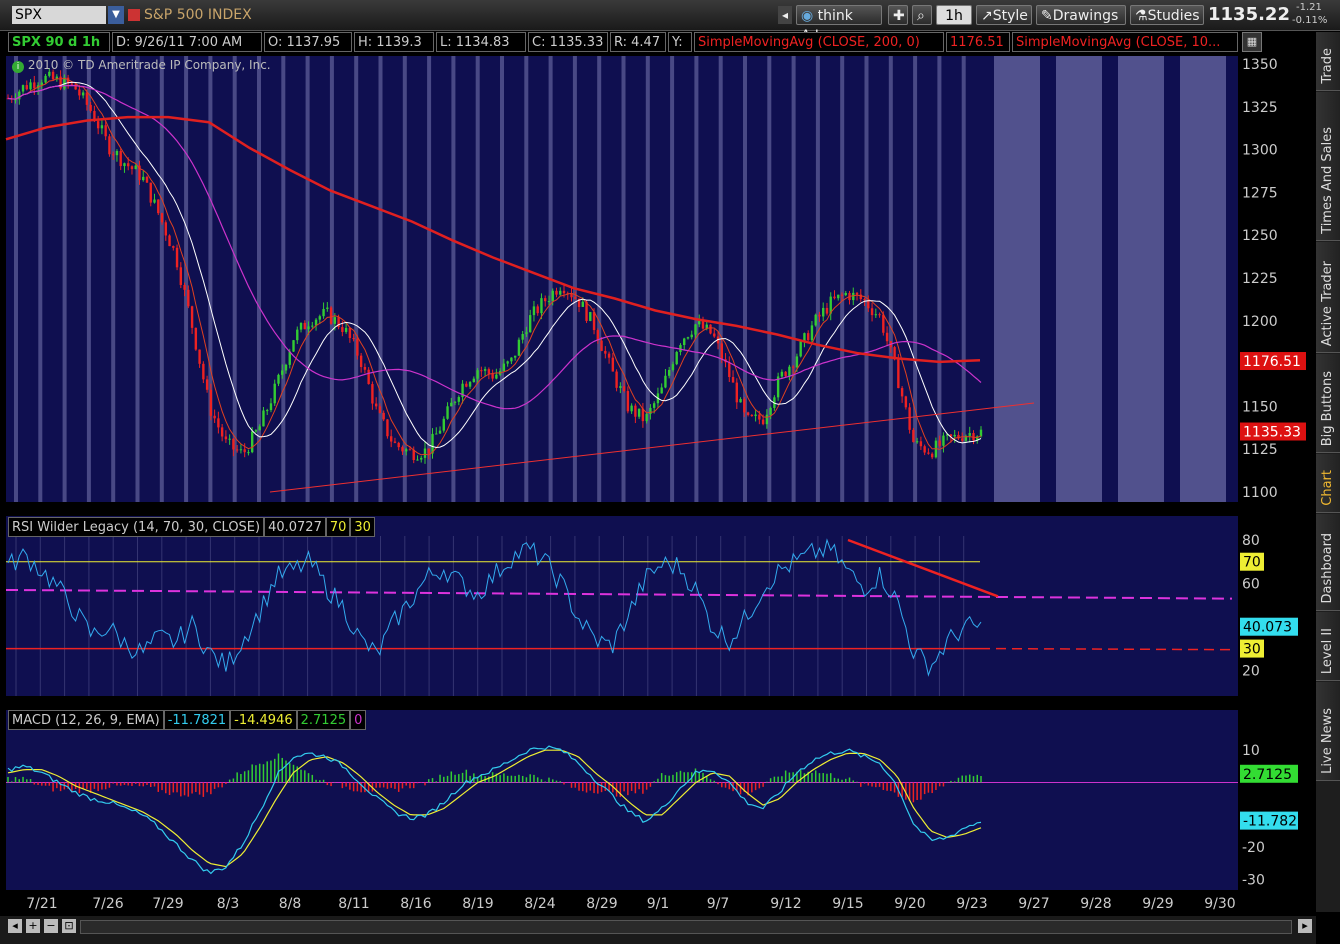 The height and width of the screenshot is (944, 1340). I want to click on price-tick-label: 1125, so click(1260, 450).